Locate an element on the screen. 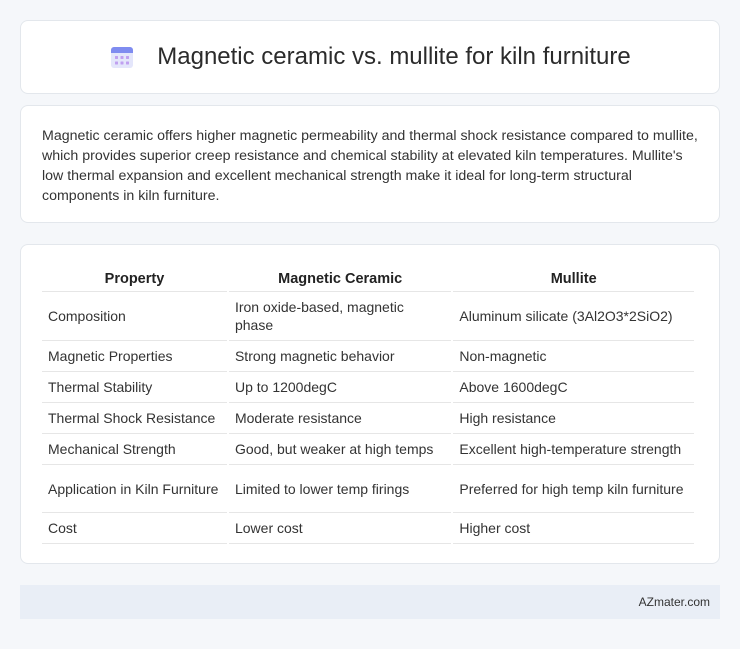  table-cell: Cost is located at coordinates (134, 528).